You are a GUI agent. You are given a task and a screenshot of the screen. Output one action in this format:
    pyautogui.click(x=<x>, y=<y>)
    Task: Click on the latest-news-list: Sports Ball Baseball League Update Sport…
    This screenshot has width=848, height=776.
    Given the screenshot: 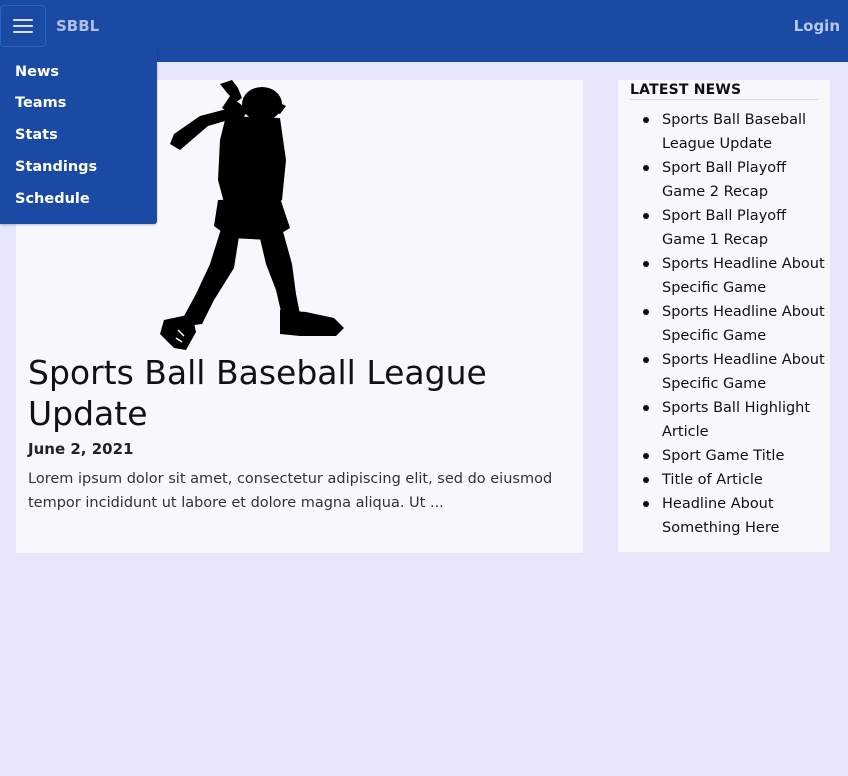 What is the action you would take?
    pyautogui.click(x=724, y=324)
    